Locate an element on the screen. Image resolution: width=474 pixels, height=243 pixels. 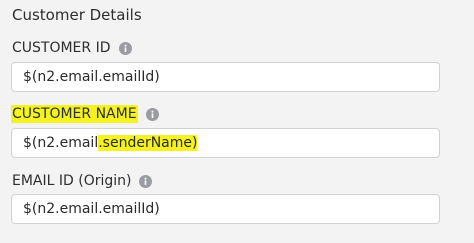
customer-name-label: CUSTOMER NAME is located at coordinates (74, 114).